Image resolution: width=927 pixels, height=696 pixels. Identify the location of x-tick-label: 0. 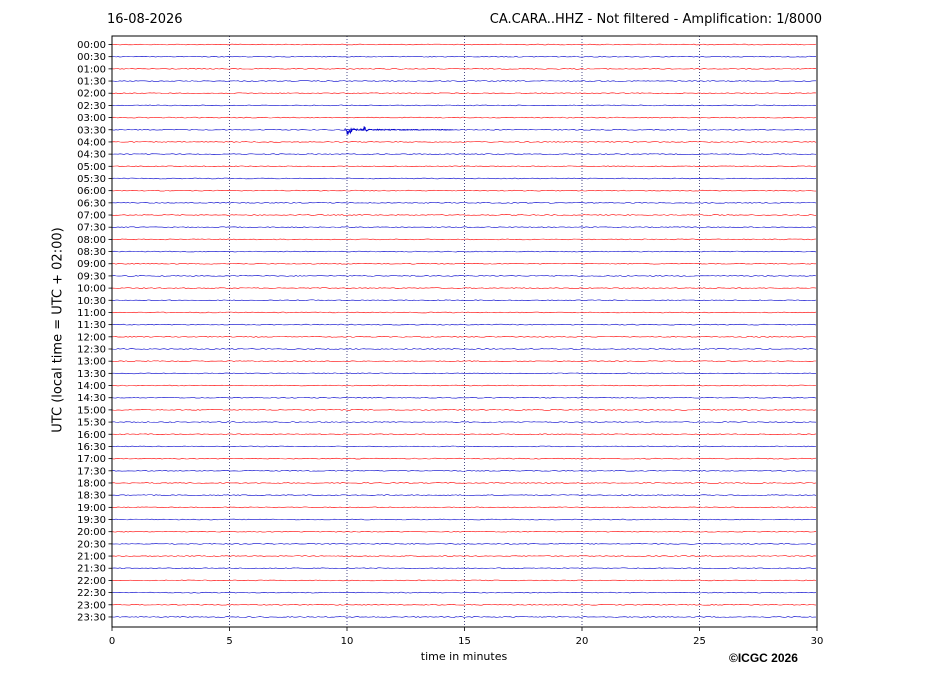
(112, 641).